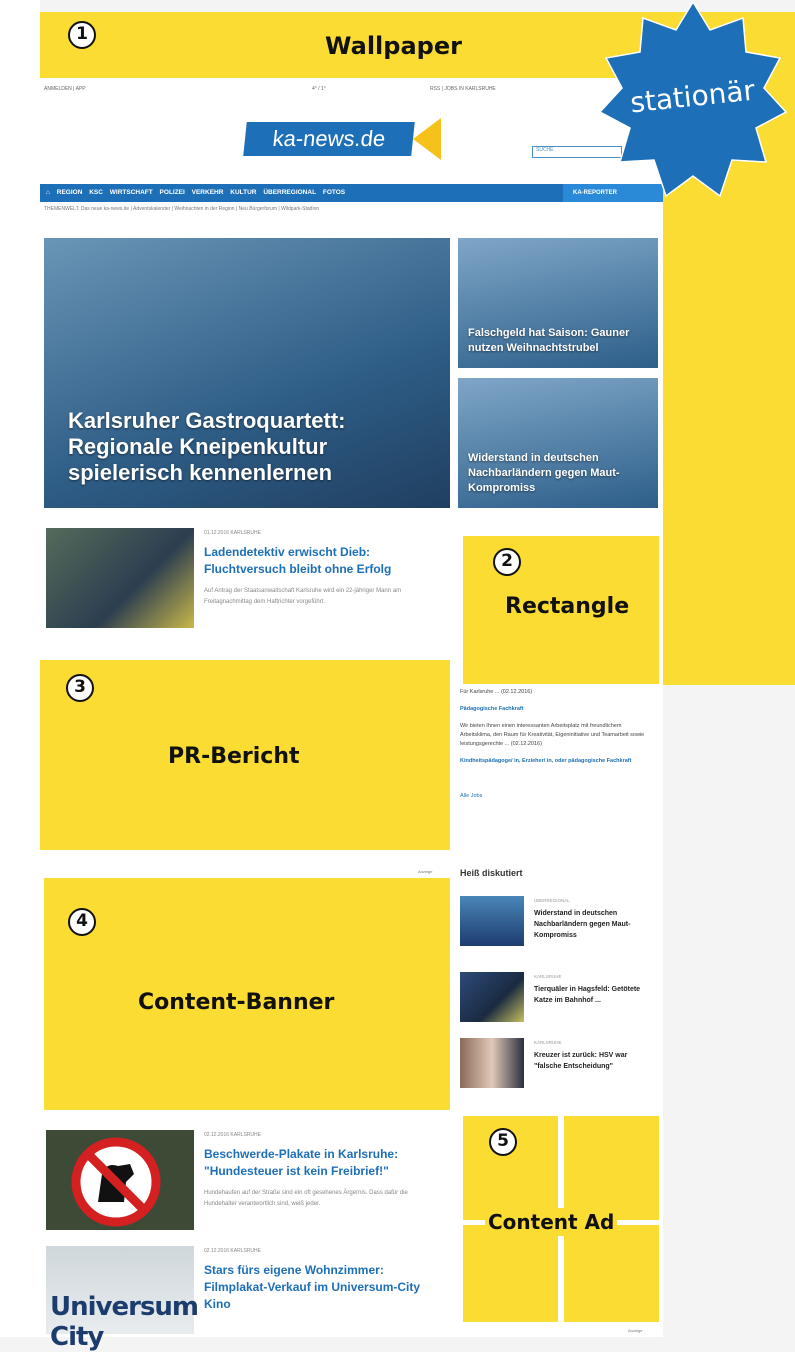 This screenshot has height=1352, width=795. I want to click on hot-item-meta: ÜBERREGIONAL, so click(552, 900).